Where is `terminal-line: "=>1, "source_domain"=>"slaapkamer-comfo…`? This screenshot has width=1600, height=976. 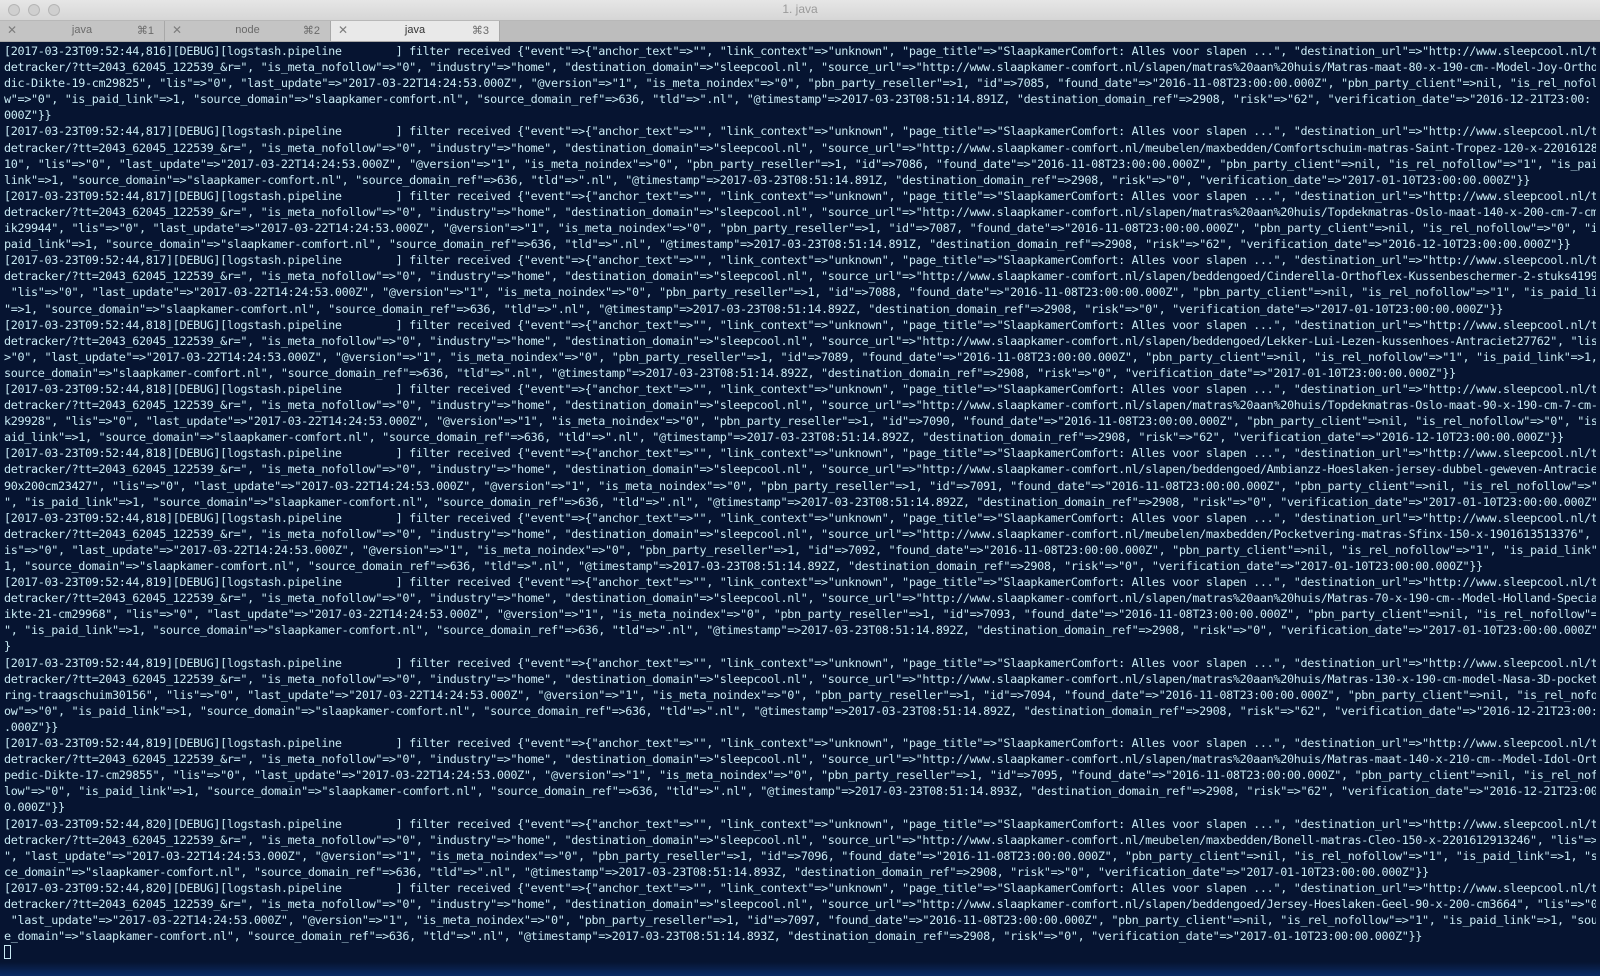 terminal-line: "=>1, "source_domain"=>"slaapkamer-comfo… is located at coordinates (754, 308).